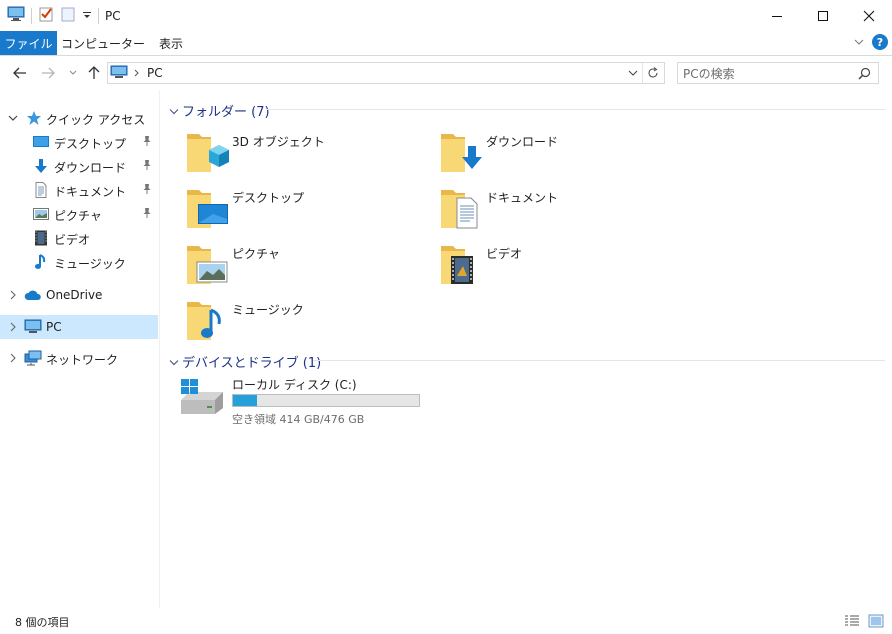 The width and height of the screenshot is (892, 634). I want to click on minimize-button, so click(777, 15).